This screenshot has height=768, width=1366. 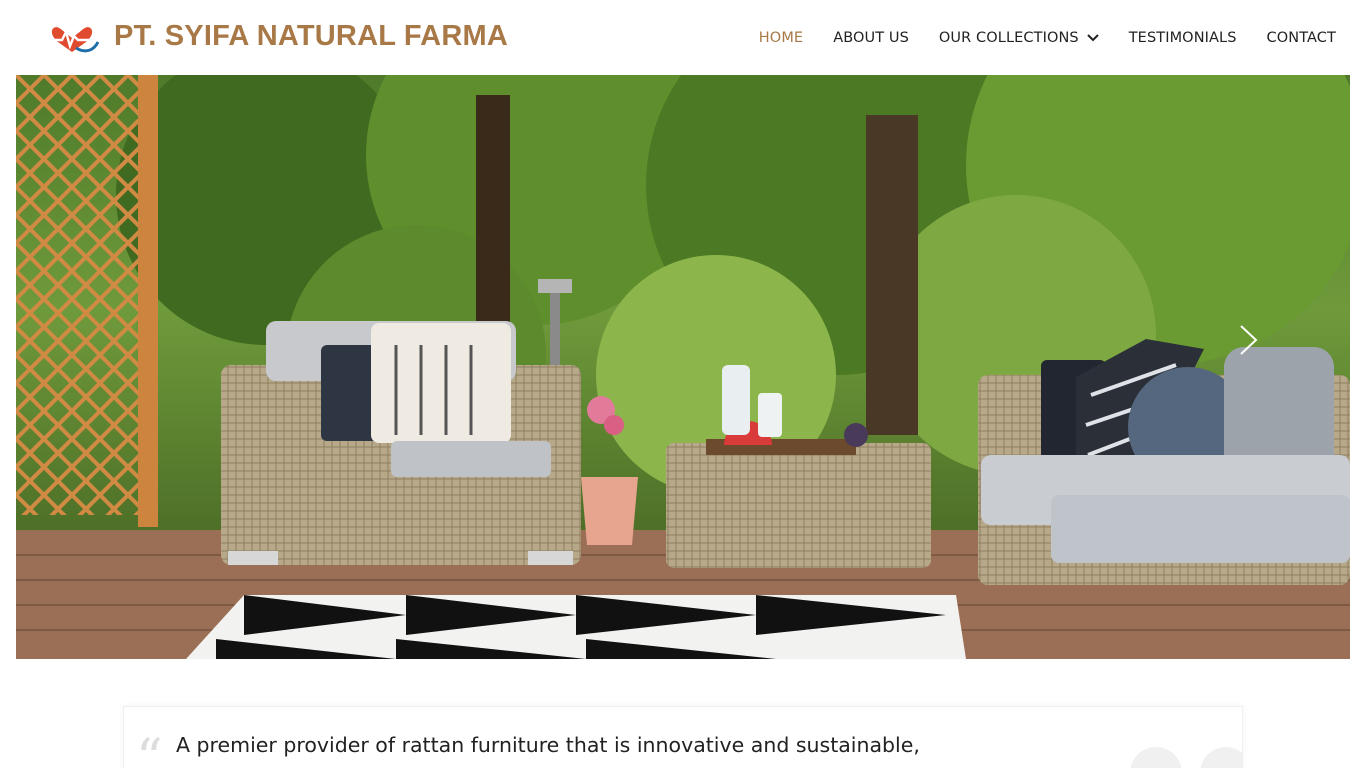 I want to click on heart-pulse-icon, so click(x=74, y=37).